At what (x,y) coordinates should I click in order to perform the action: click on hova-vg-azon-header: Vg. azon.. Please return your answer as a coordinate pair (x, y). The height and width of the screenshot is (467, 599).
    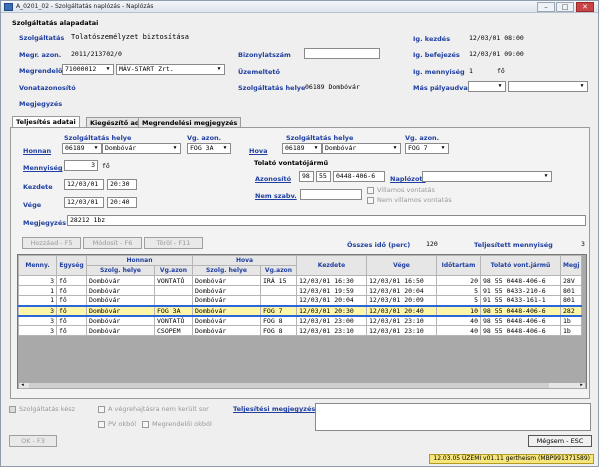
    Looking at the image, I should click on (422, 138).